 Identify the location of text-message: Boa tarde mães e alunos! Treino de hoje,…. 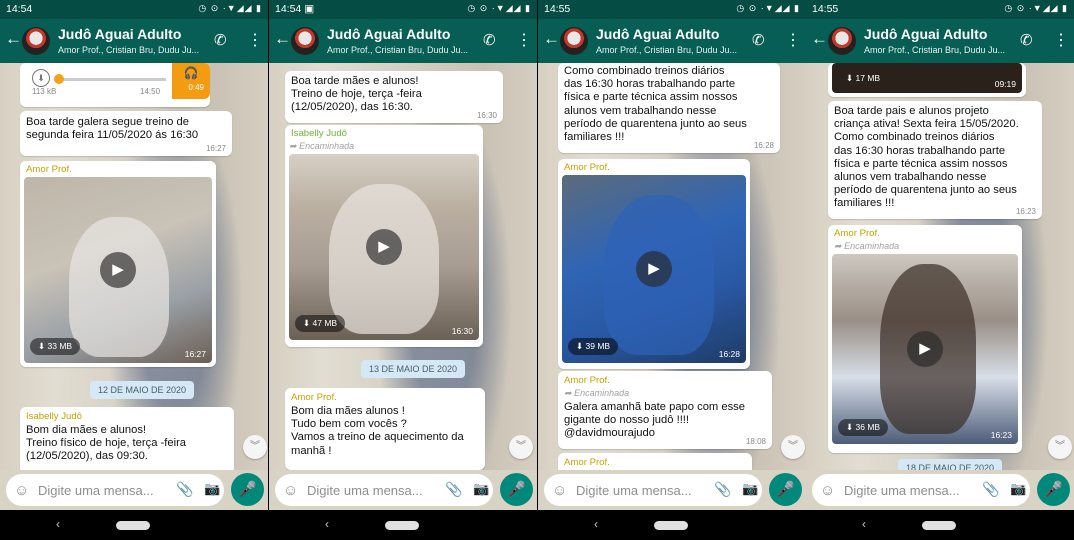
(394, 97).